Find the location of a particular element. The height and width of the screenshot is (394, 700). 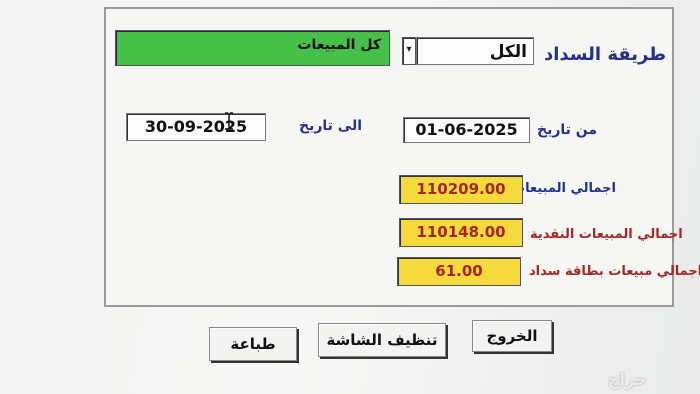

card-sales-field: 61.00 is located at coordinates (459, 271).